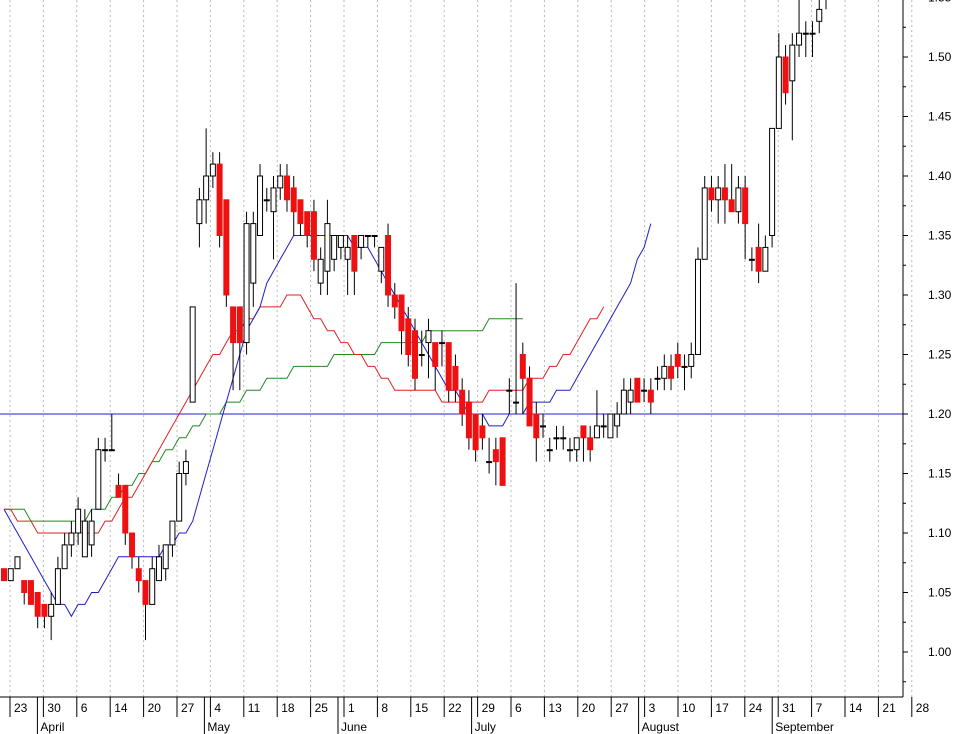 The height and width of the screenshot is (734, 960). I want to click on x-day-label: 28, so click(923, 708).